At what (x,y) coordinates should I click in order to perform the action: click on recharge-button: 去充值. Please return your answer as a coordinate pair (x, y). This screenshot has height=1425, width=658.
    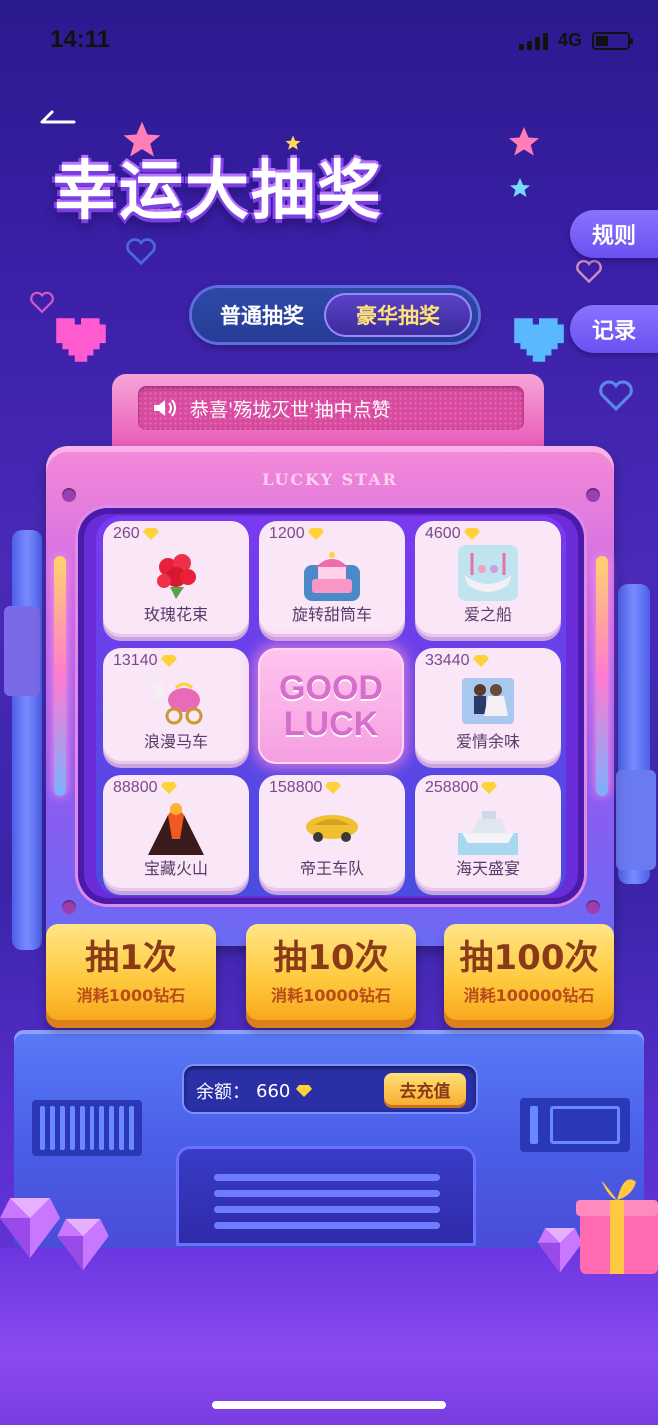
    Looking at the image, I should click on (425, 1089).